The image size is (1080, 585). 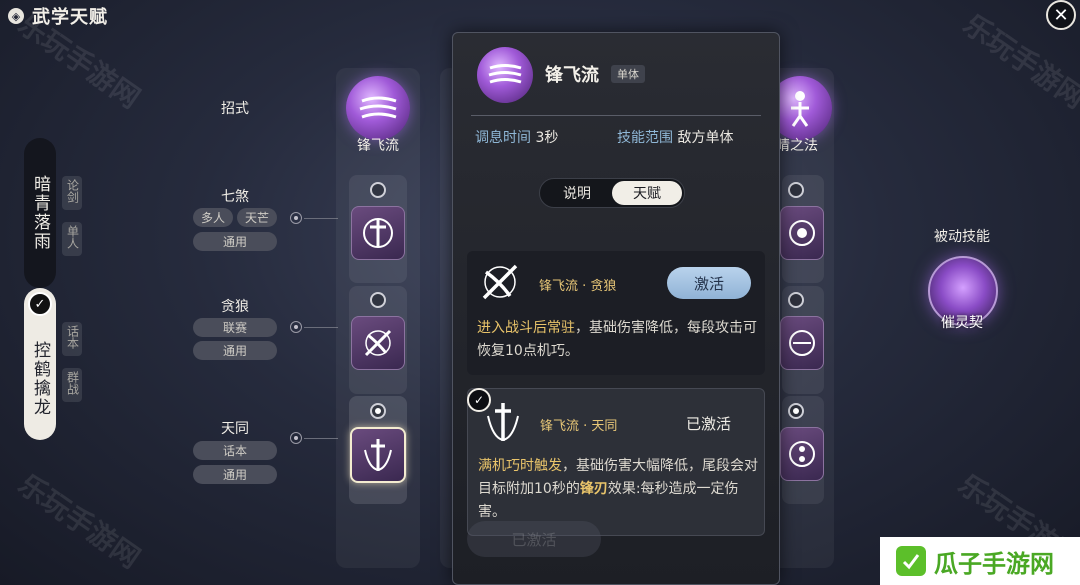 I want to click on skill-icon-fengfeiliu, so click(x=505, y=75).